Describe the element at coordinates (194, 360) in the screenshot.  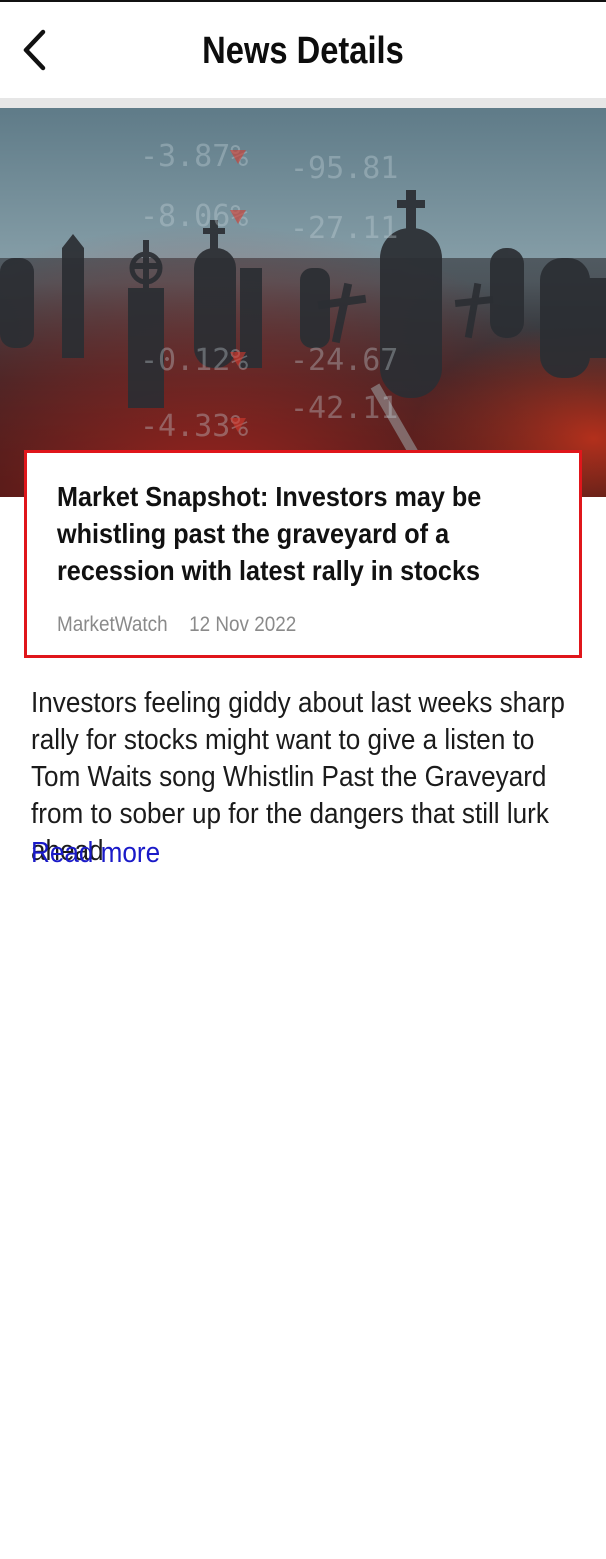
I see `ticker-value: -0.12%` at that location.